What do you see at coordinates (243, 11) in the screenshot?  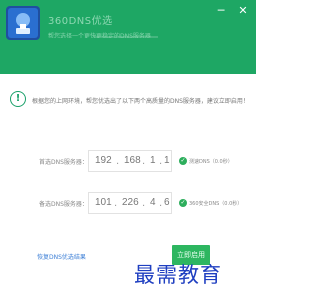 I see `close-button: ✕` at bounding box center [243, 11].